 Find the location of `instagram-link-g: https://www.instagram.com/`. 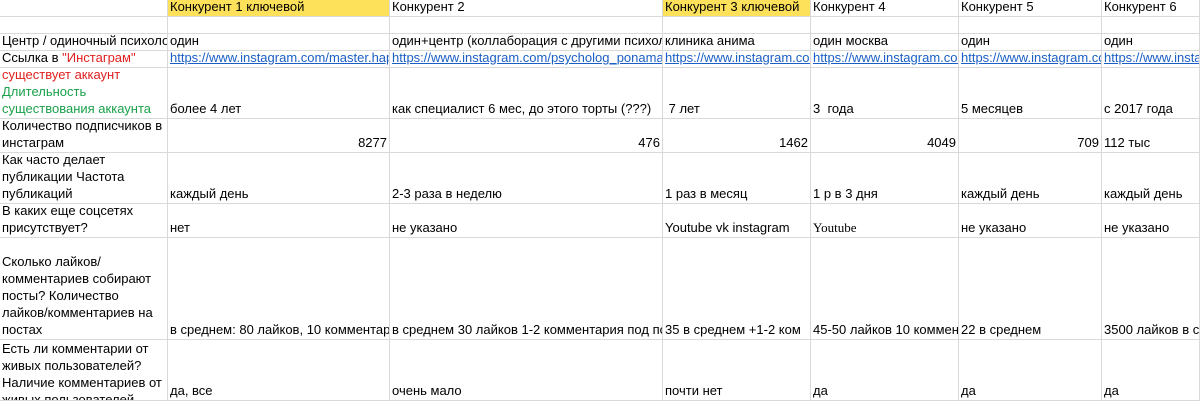

instagram-link-g: https://www.instagram.com/ is located at coordinates (1151, 59).